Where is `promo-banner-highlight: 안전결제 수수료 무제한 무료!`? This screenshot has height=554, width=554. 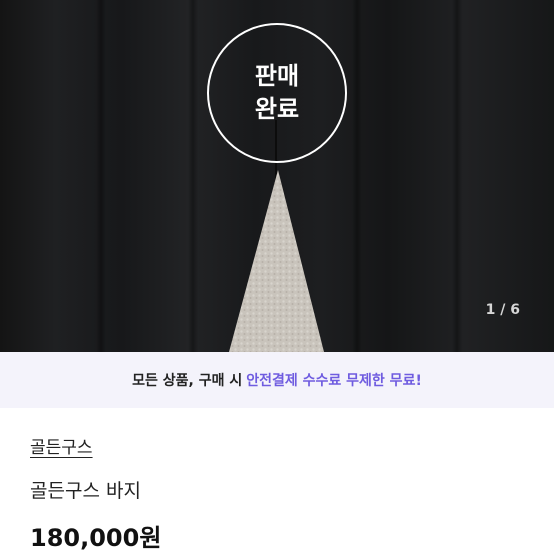
promo-banner-highlight: 안전결제 수수료 무제한 무료! is located at coordinates (334, 381).